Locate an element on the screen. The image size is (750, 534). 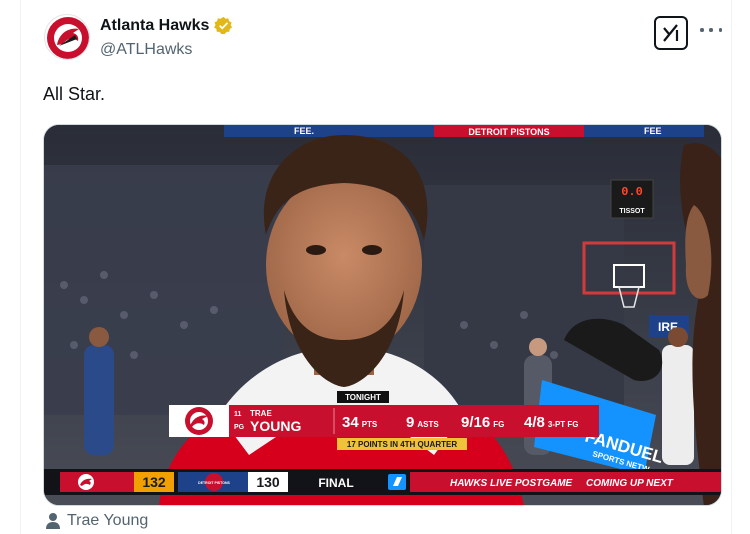
shot-clock-sponsor: TISSOT is located at coordinates (632, 211).